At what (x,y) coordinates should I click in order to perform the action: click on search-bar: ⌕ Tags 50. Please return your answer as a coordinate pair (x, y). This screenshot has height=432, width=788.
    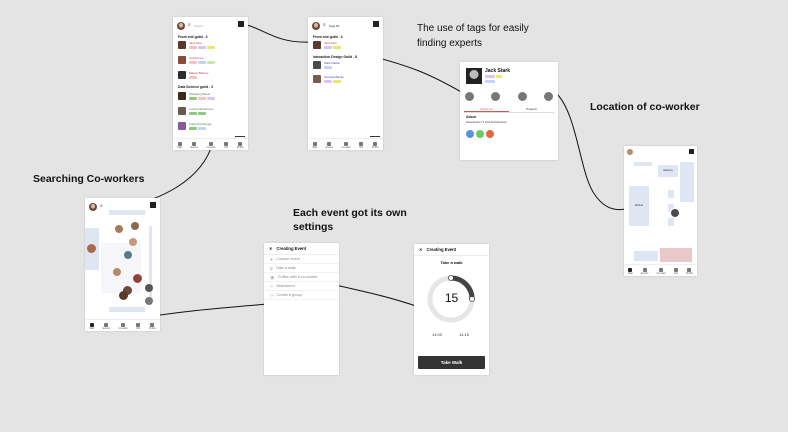
    Looking at the image, I should click on (345, 25).